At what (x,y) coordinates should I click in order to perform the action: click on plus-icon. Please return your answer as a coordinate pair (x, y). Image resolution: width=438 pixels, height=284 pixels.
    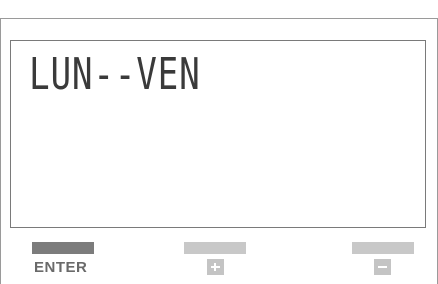
    Looking at the image, I should click on (215, 267).